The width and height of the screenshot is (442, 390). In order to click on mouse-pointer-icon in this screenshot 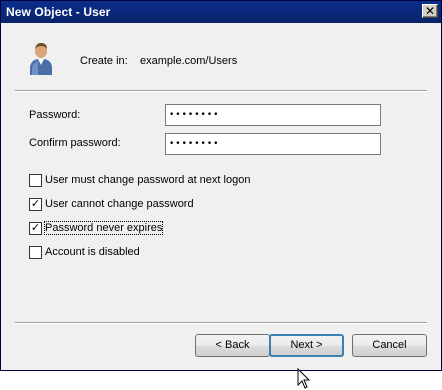, I will do `click(304, 378)`.